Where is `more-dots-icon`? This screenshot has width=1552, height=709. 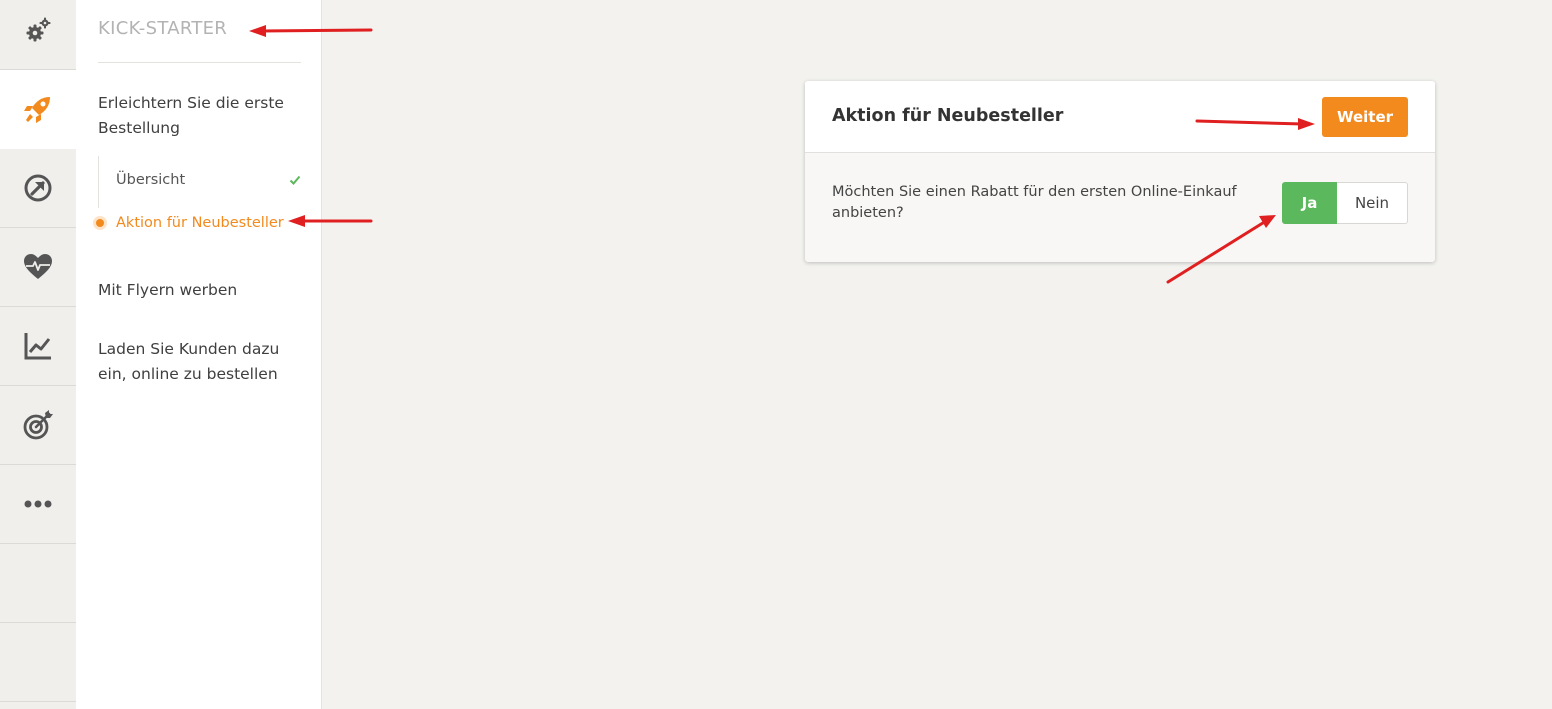 more-dots-icon is located at coordinates (38, 504).